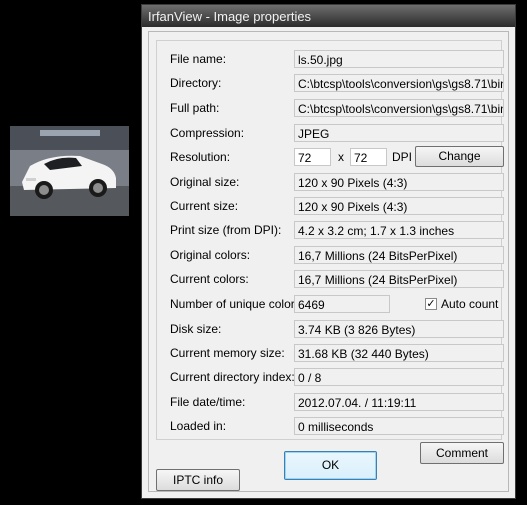 The height and width of the screenshot is (505, 527). Describe the element at coordinates (402, 157) in the screenshot. I see `resolution-unit: DPI` at that location.